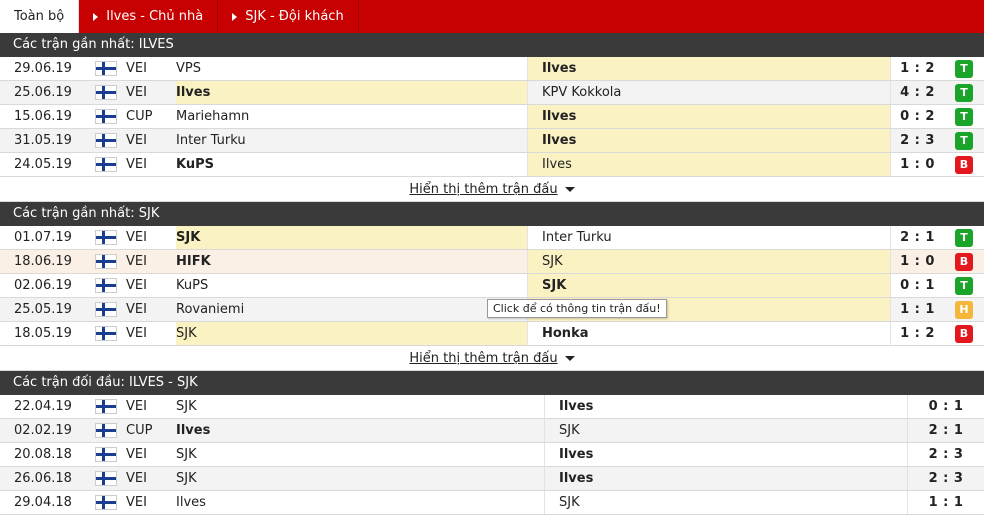 Image resolution: width=984 pixels, height=531 pixels. What do you see at coordinates (43, 92) in the screenshot?
I see `match-date: 25.06.19` at bounding box center [43, 92].